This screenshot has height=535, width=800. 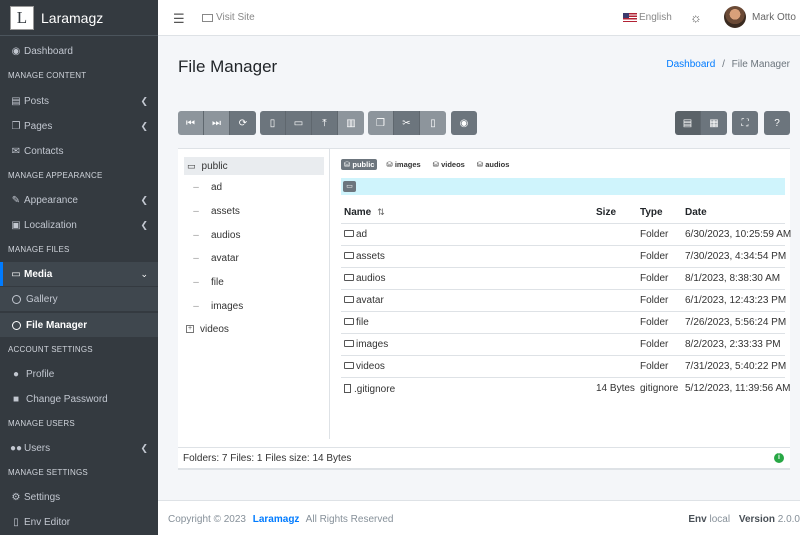 I want to click on disk-videos: ⛁ videos, so click(x=449, y=164).